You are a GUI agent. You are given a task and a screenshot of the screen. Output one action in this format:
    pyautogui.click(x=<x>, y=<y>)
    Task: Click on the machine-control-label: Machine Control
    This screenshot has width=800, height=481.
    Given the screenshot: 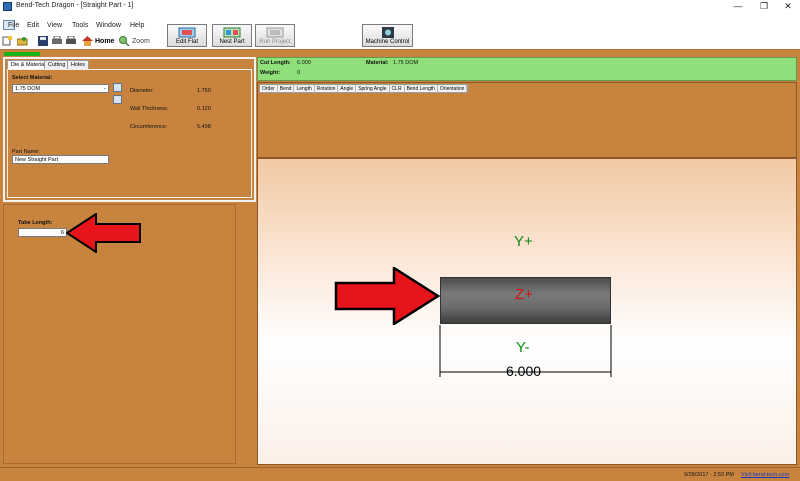 What is the action you would take?
    pyautogui.click(x=387, y=42)
    